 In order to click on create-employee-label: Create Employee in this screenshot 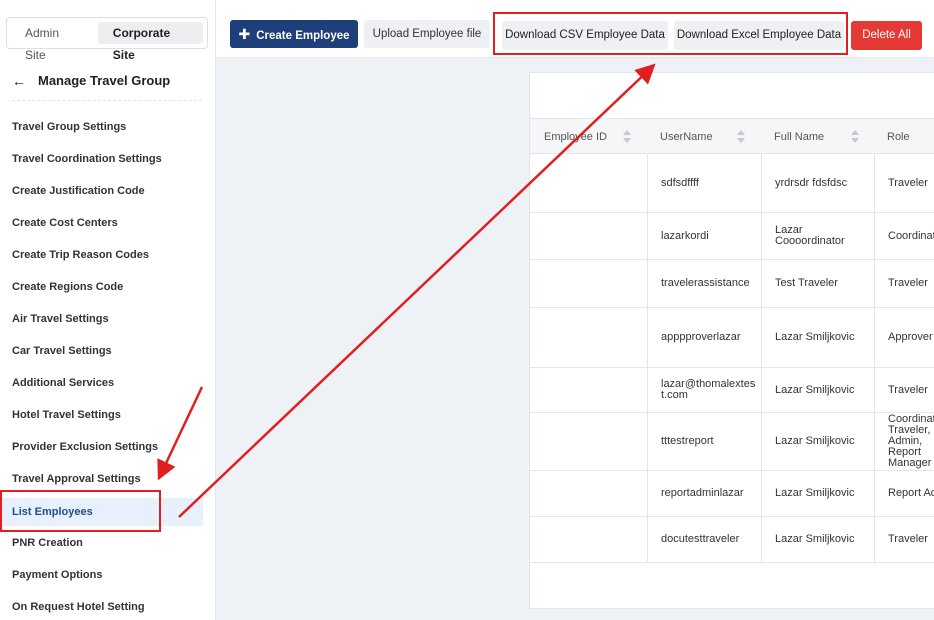, I will do `click(303, 36)`.